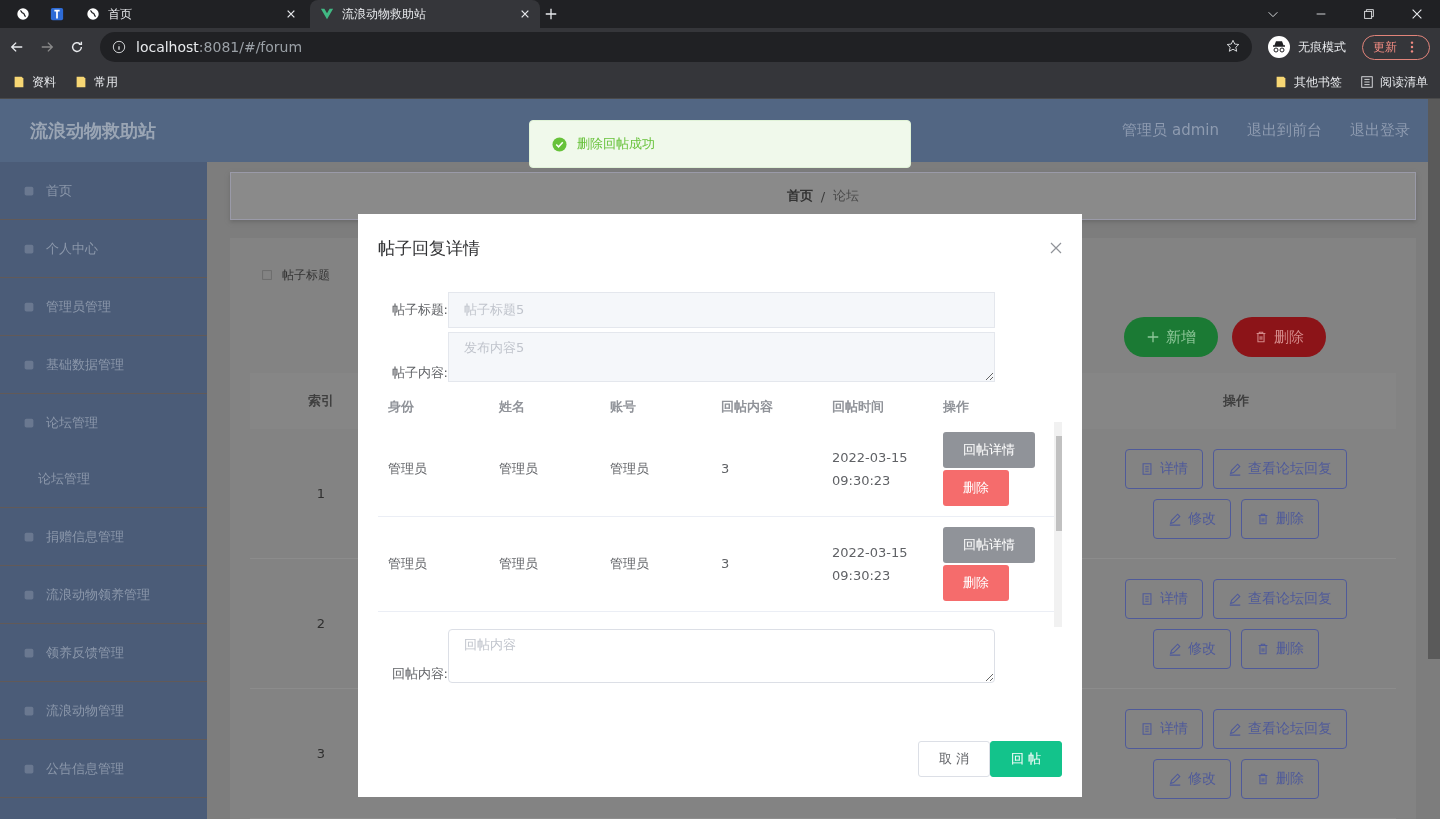 This screenshot has width=1440, height=820. Describe the element at coordinates (119, 47) in the screenshot. I see `info-icon` at that location.